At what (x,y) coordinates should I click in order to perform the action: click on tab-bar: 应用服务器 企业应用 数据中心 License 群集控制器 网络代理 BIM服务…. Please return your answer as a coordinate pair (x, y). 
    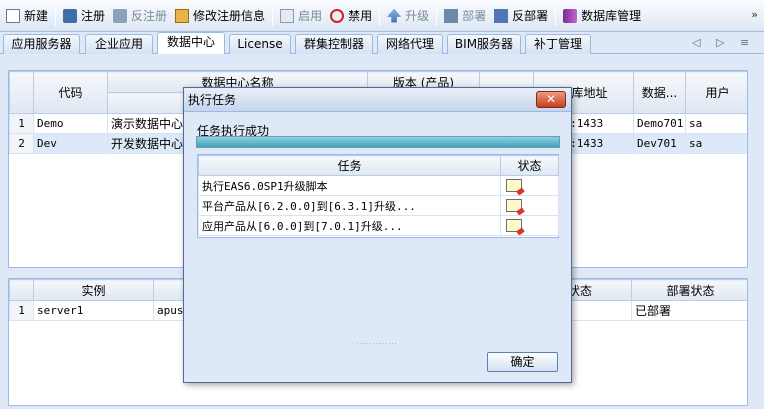
    Looking at the image, I should click on (382, 43).